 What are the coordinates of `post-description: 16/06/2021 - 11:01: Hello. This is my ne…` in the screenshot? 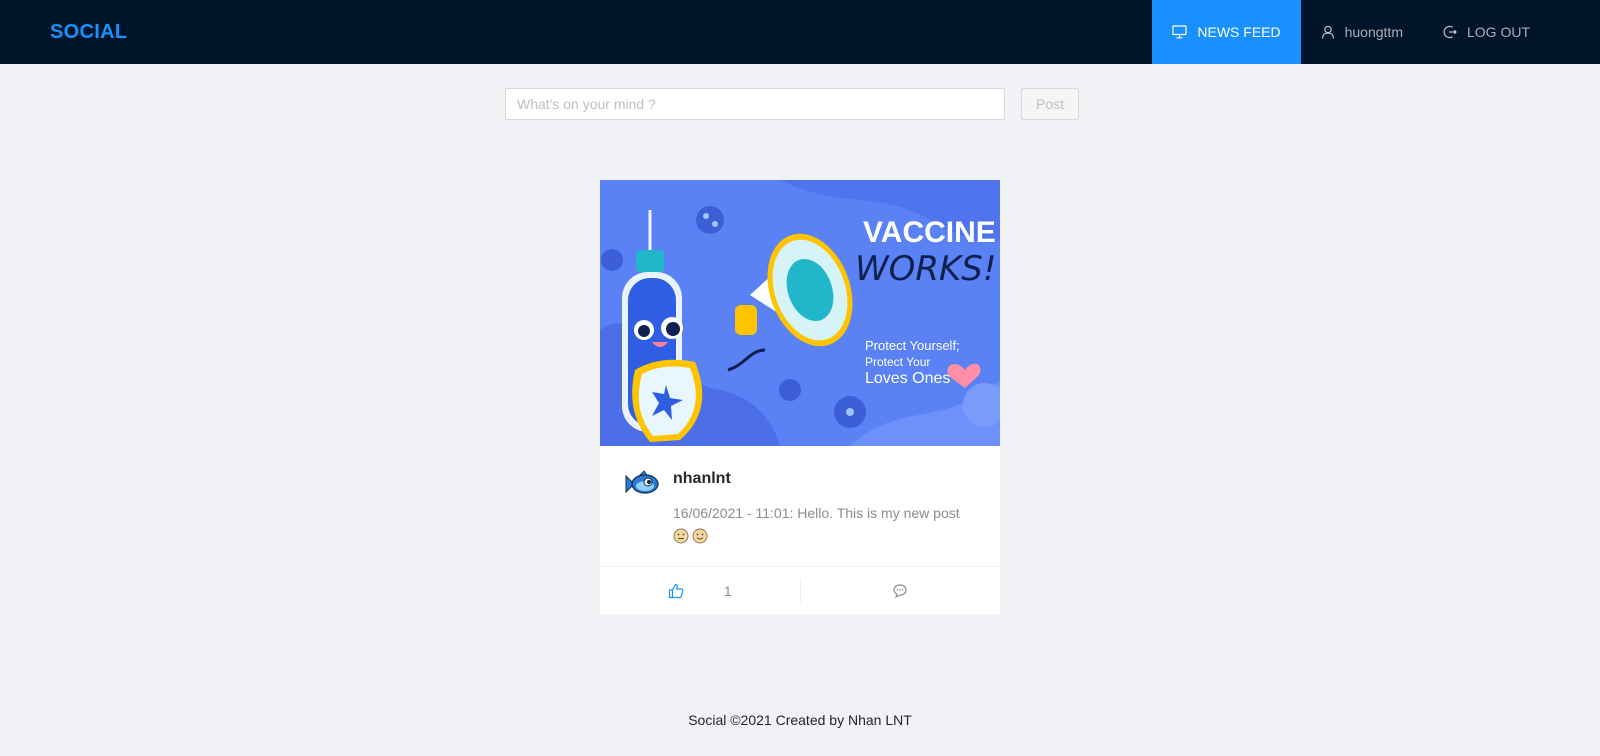 It's located at (818, 524).